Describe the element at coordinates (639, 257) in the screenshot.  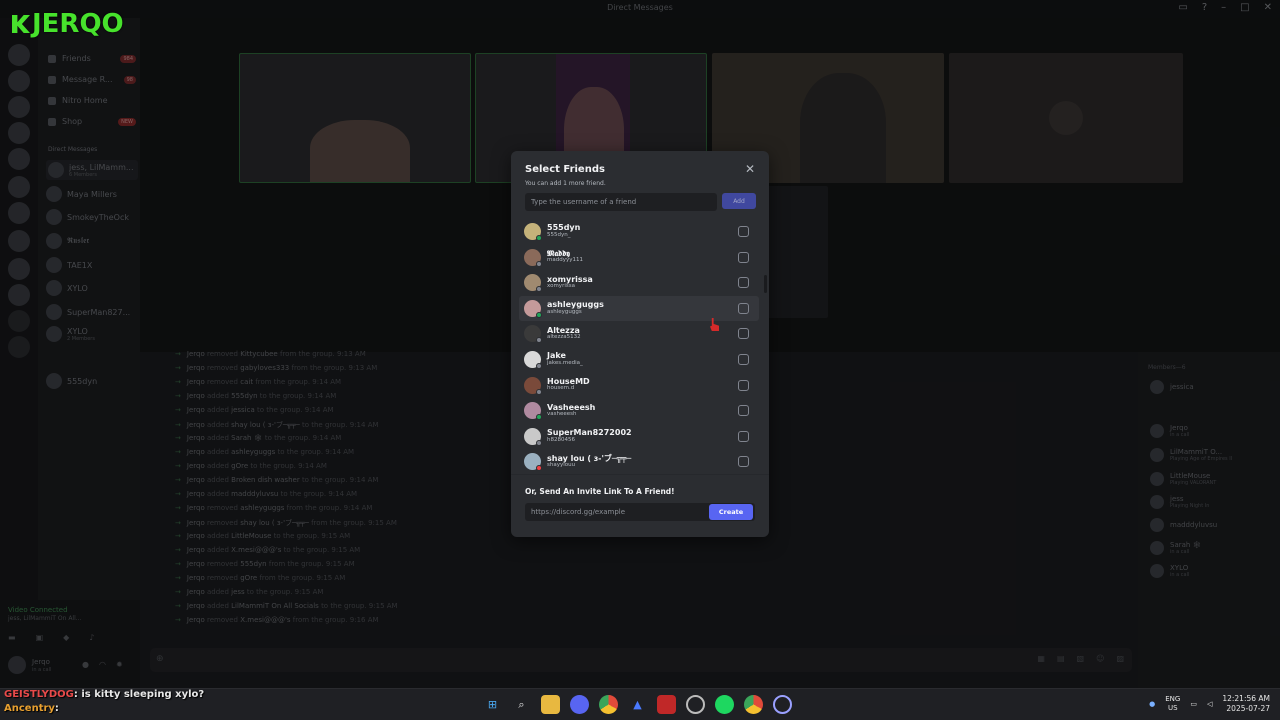
I see `friend-row: 𝕸𝖆𝖉𝖉𝖞 maddyyy111` at that location.